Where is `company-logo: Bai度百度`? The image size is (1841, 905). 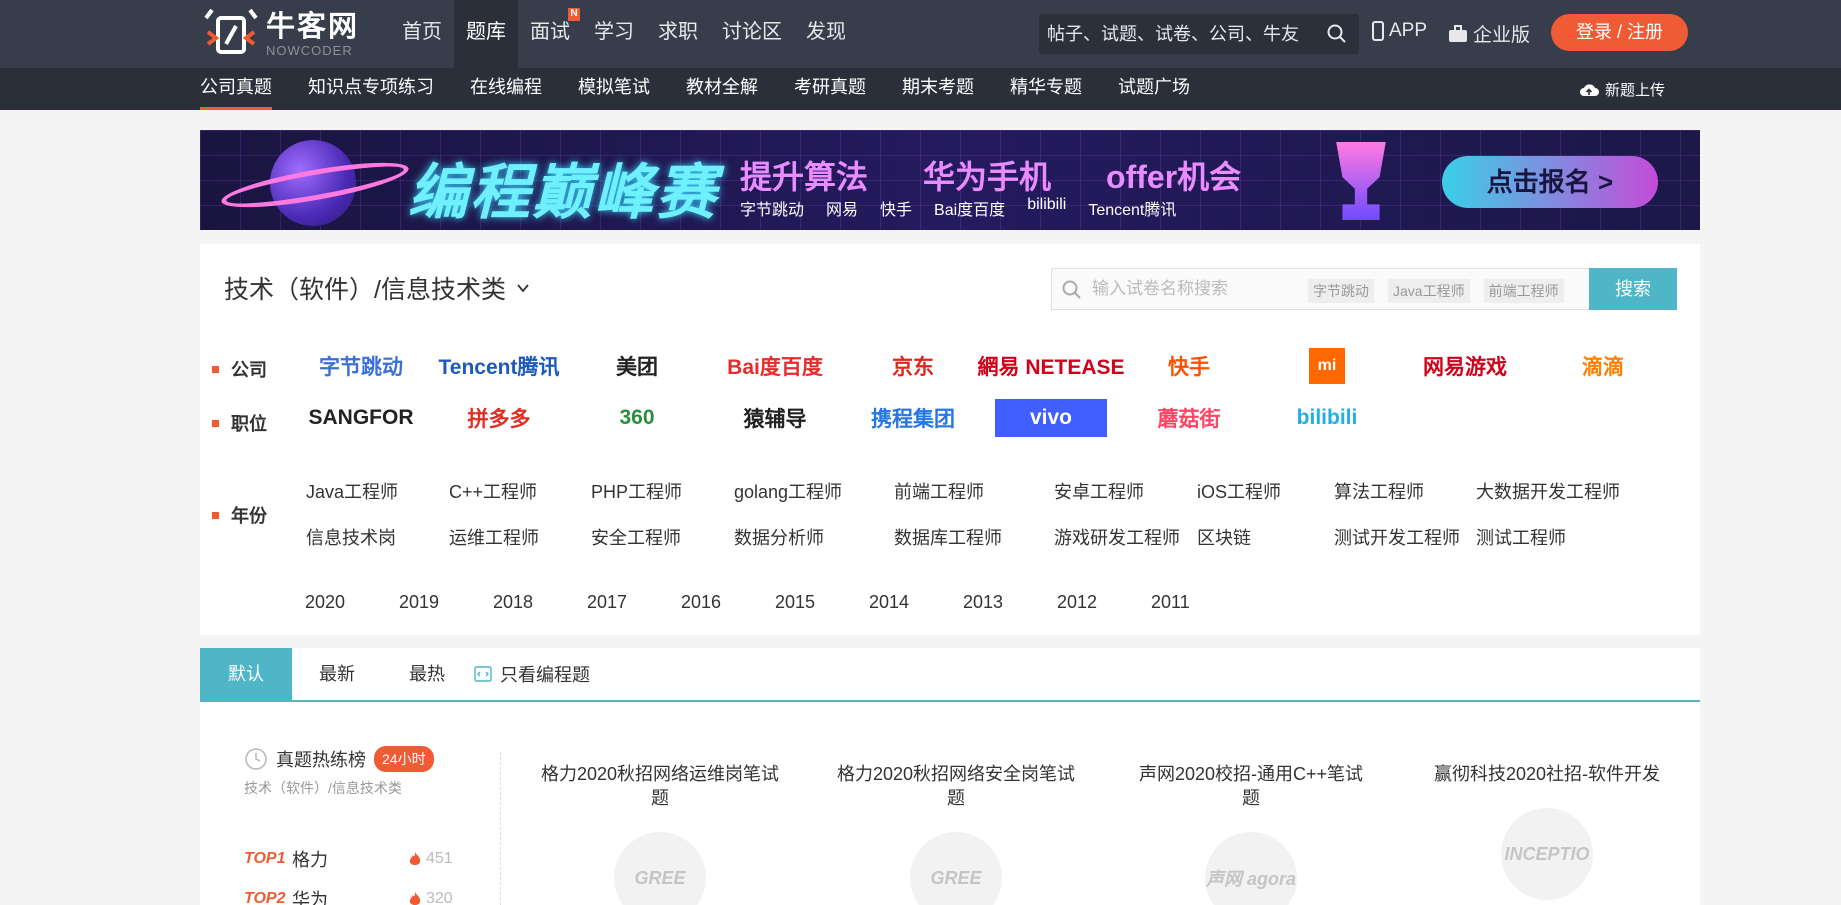 company-logo: Bai度百度 is located at coordinates (775, 366).